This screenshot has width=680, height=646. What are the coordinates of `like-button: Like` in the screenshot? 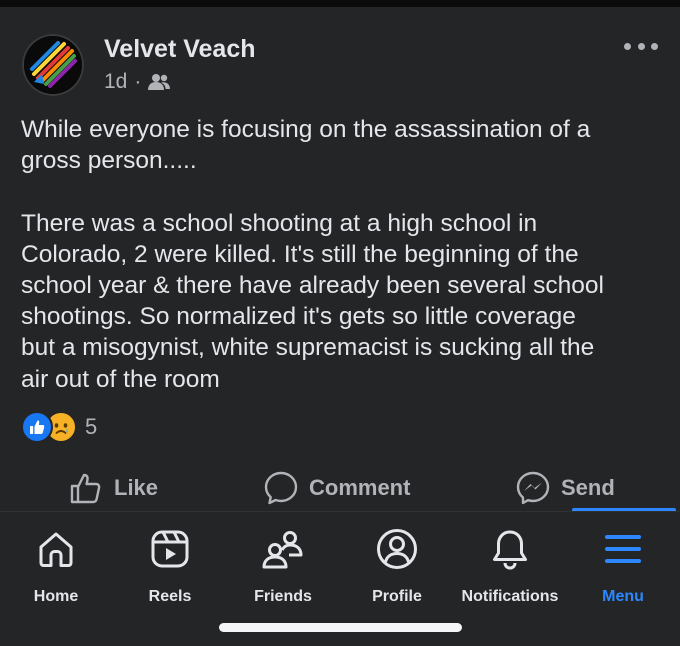 It's located at (113, 488).